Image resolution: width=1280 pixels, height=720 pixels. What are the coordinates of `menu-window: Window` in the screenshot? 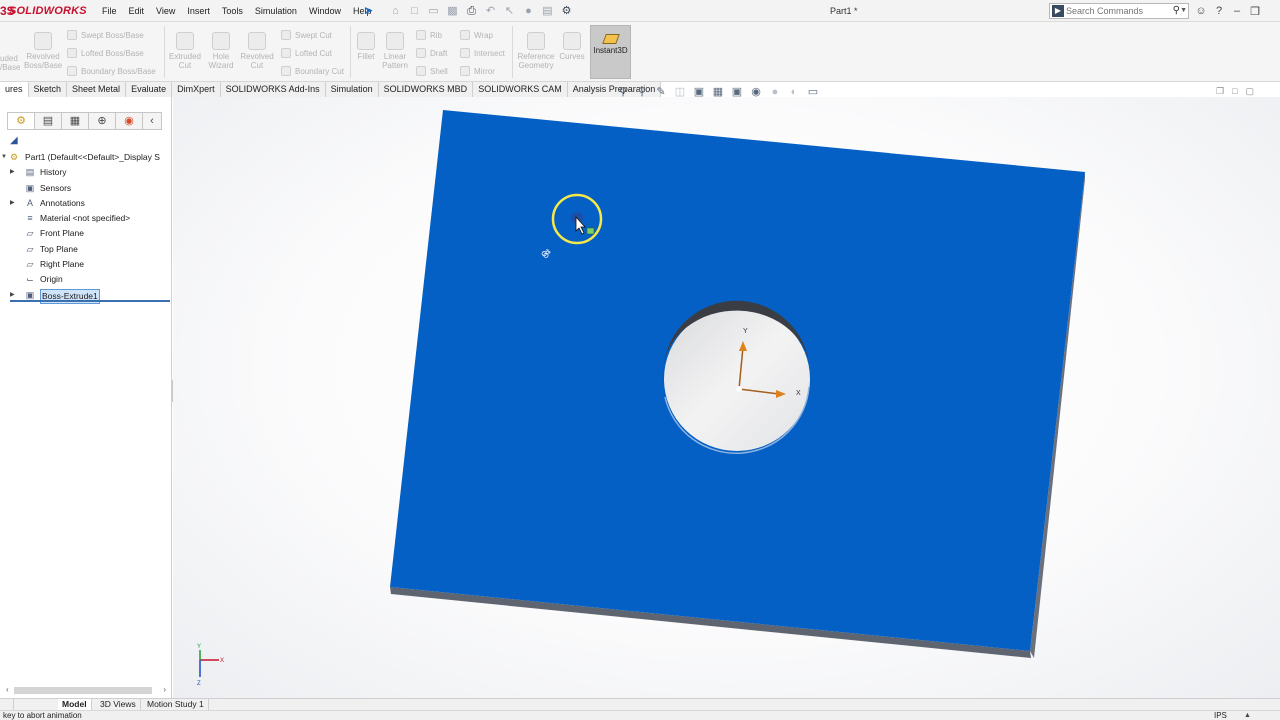 It's located at (325, 11).